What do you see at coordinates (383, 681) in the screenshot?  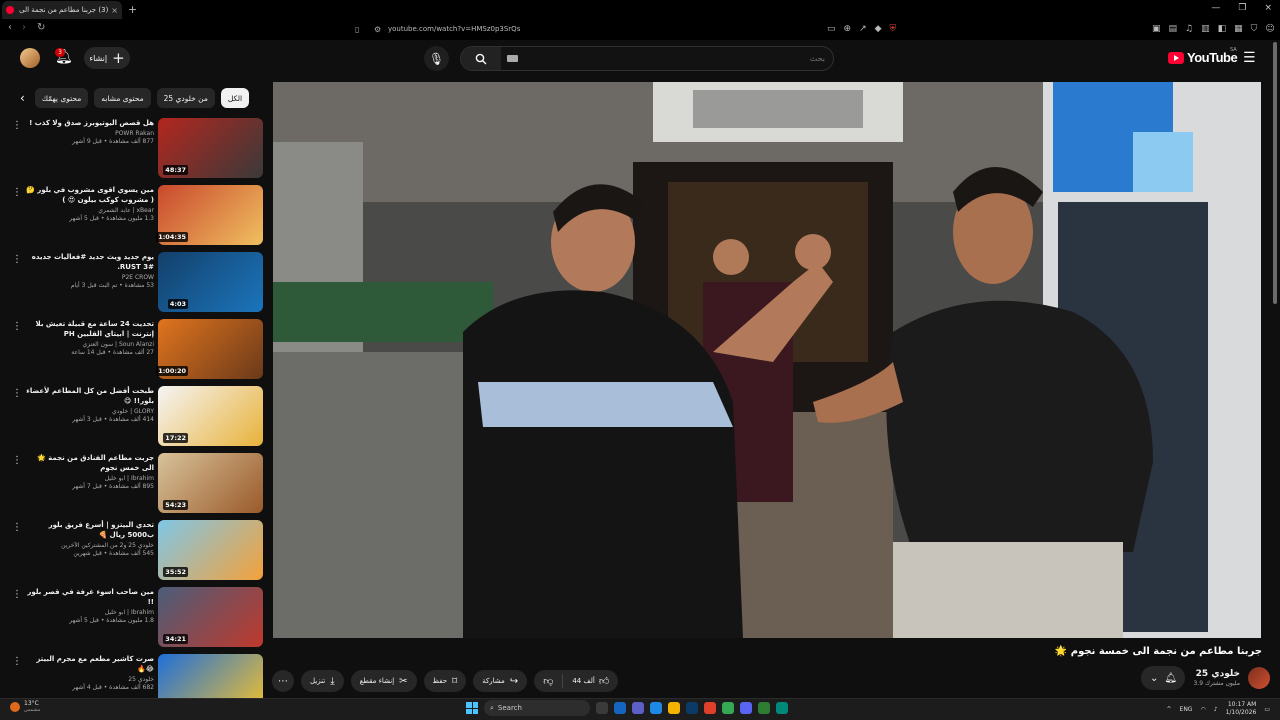 I see `clip-button: إنشاء مقطع ✂` at bounding box center [383, 681].